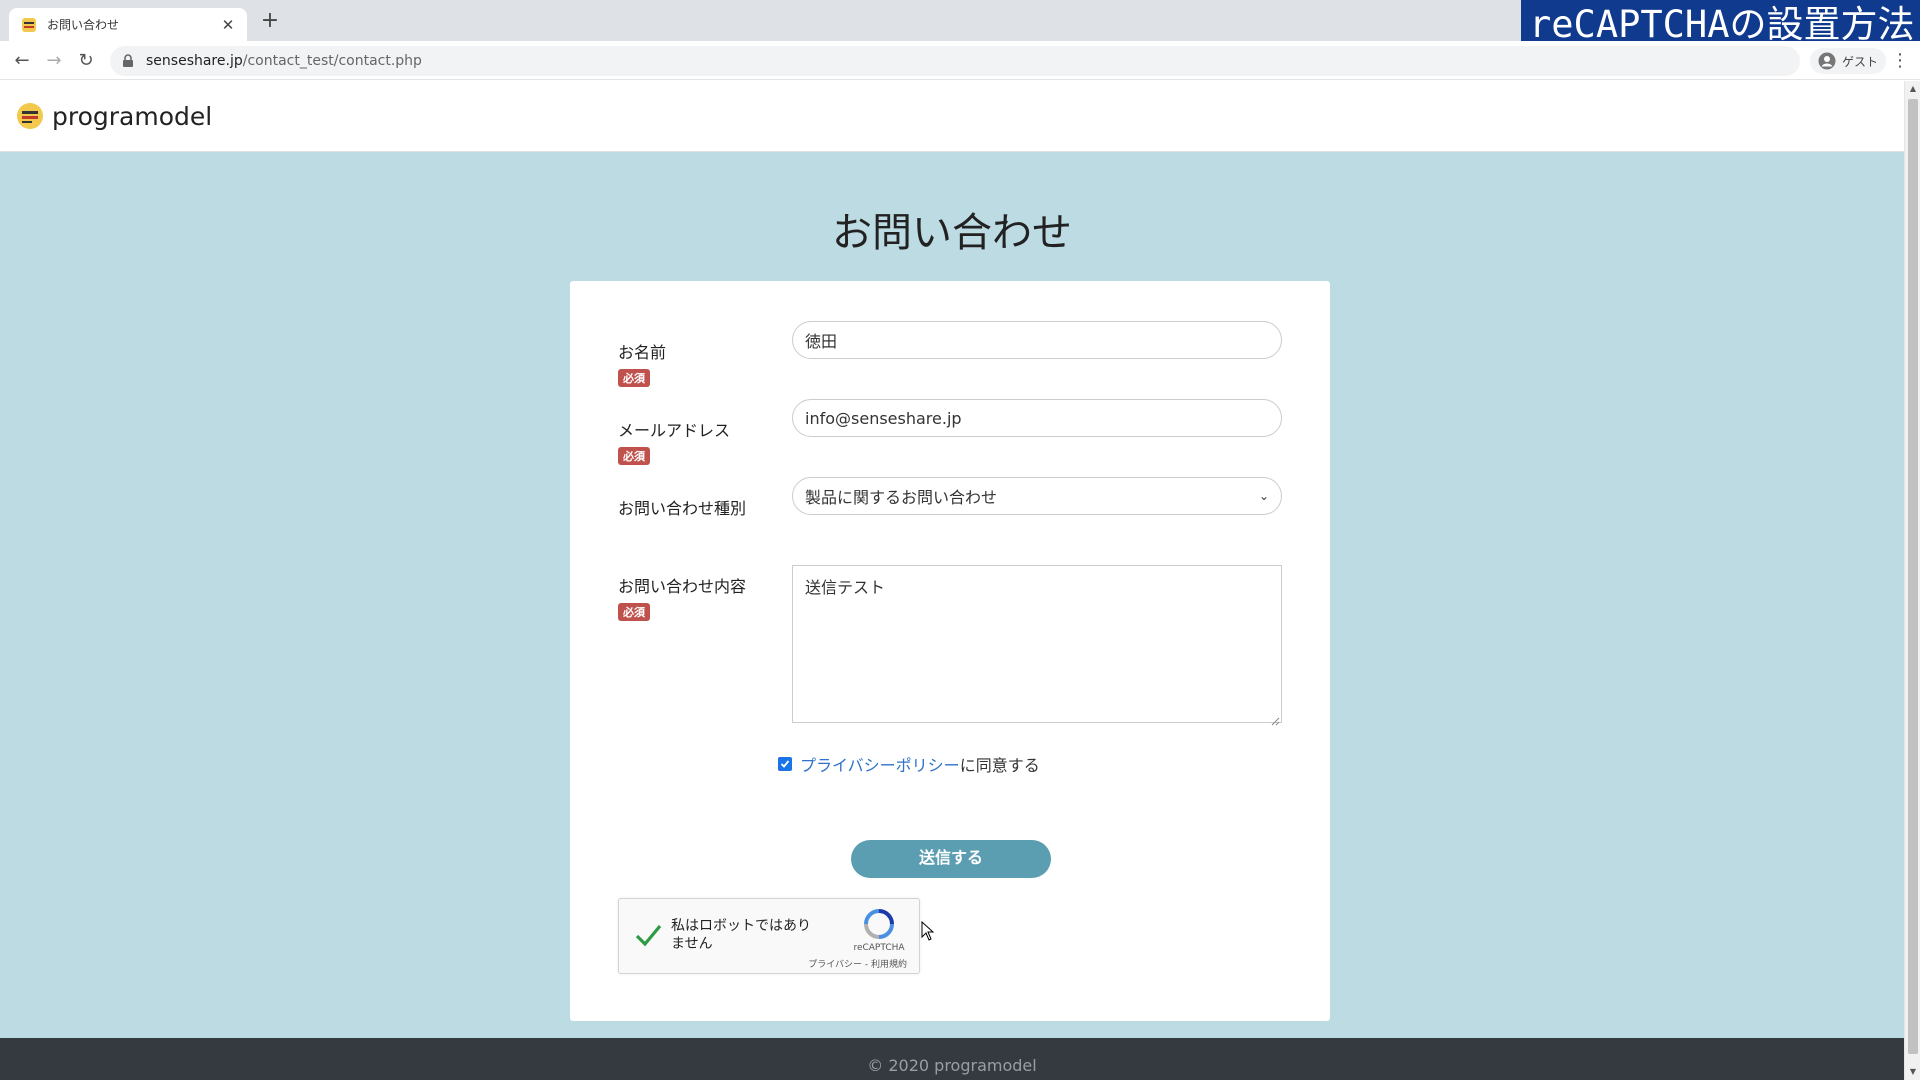 Image resolution: width=1920 pixels, height=1080 pixels. I want to click on recaptcha-logo-icon, so click(879, 924).